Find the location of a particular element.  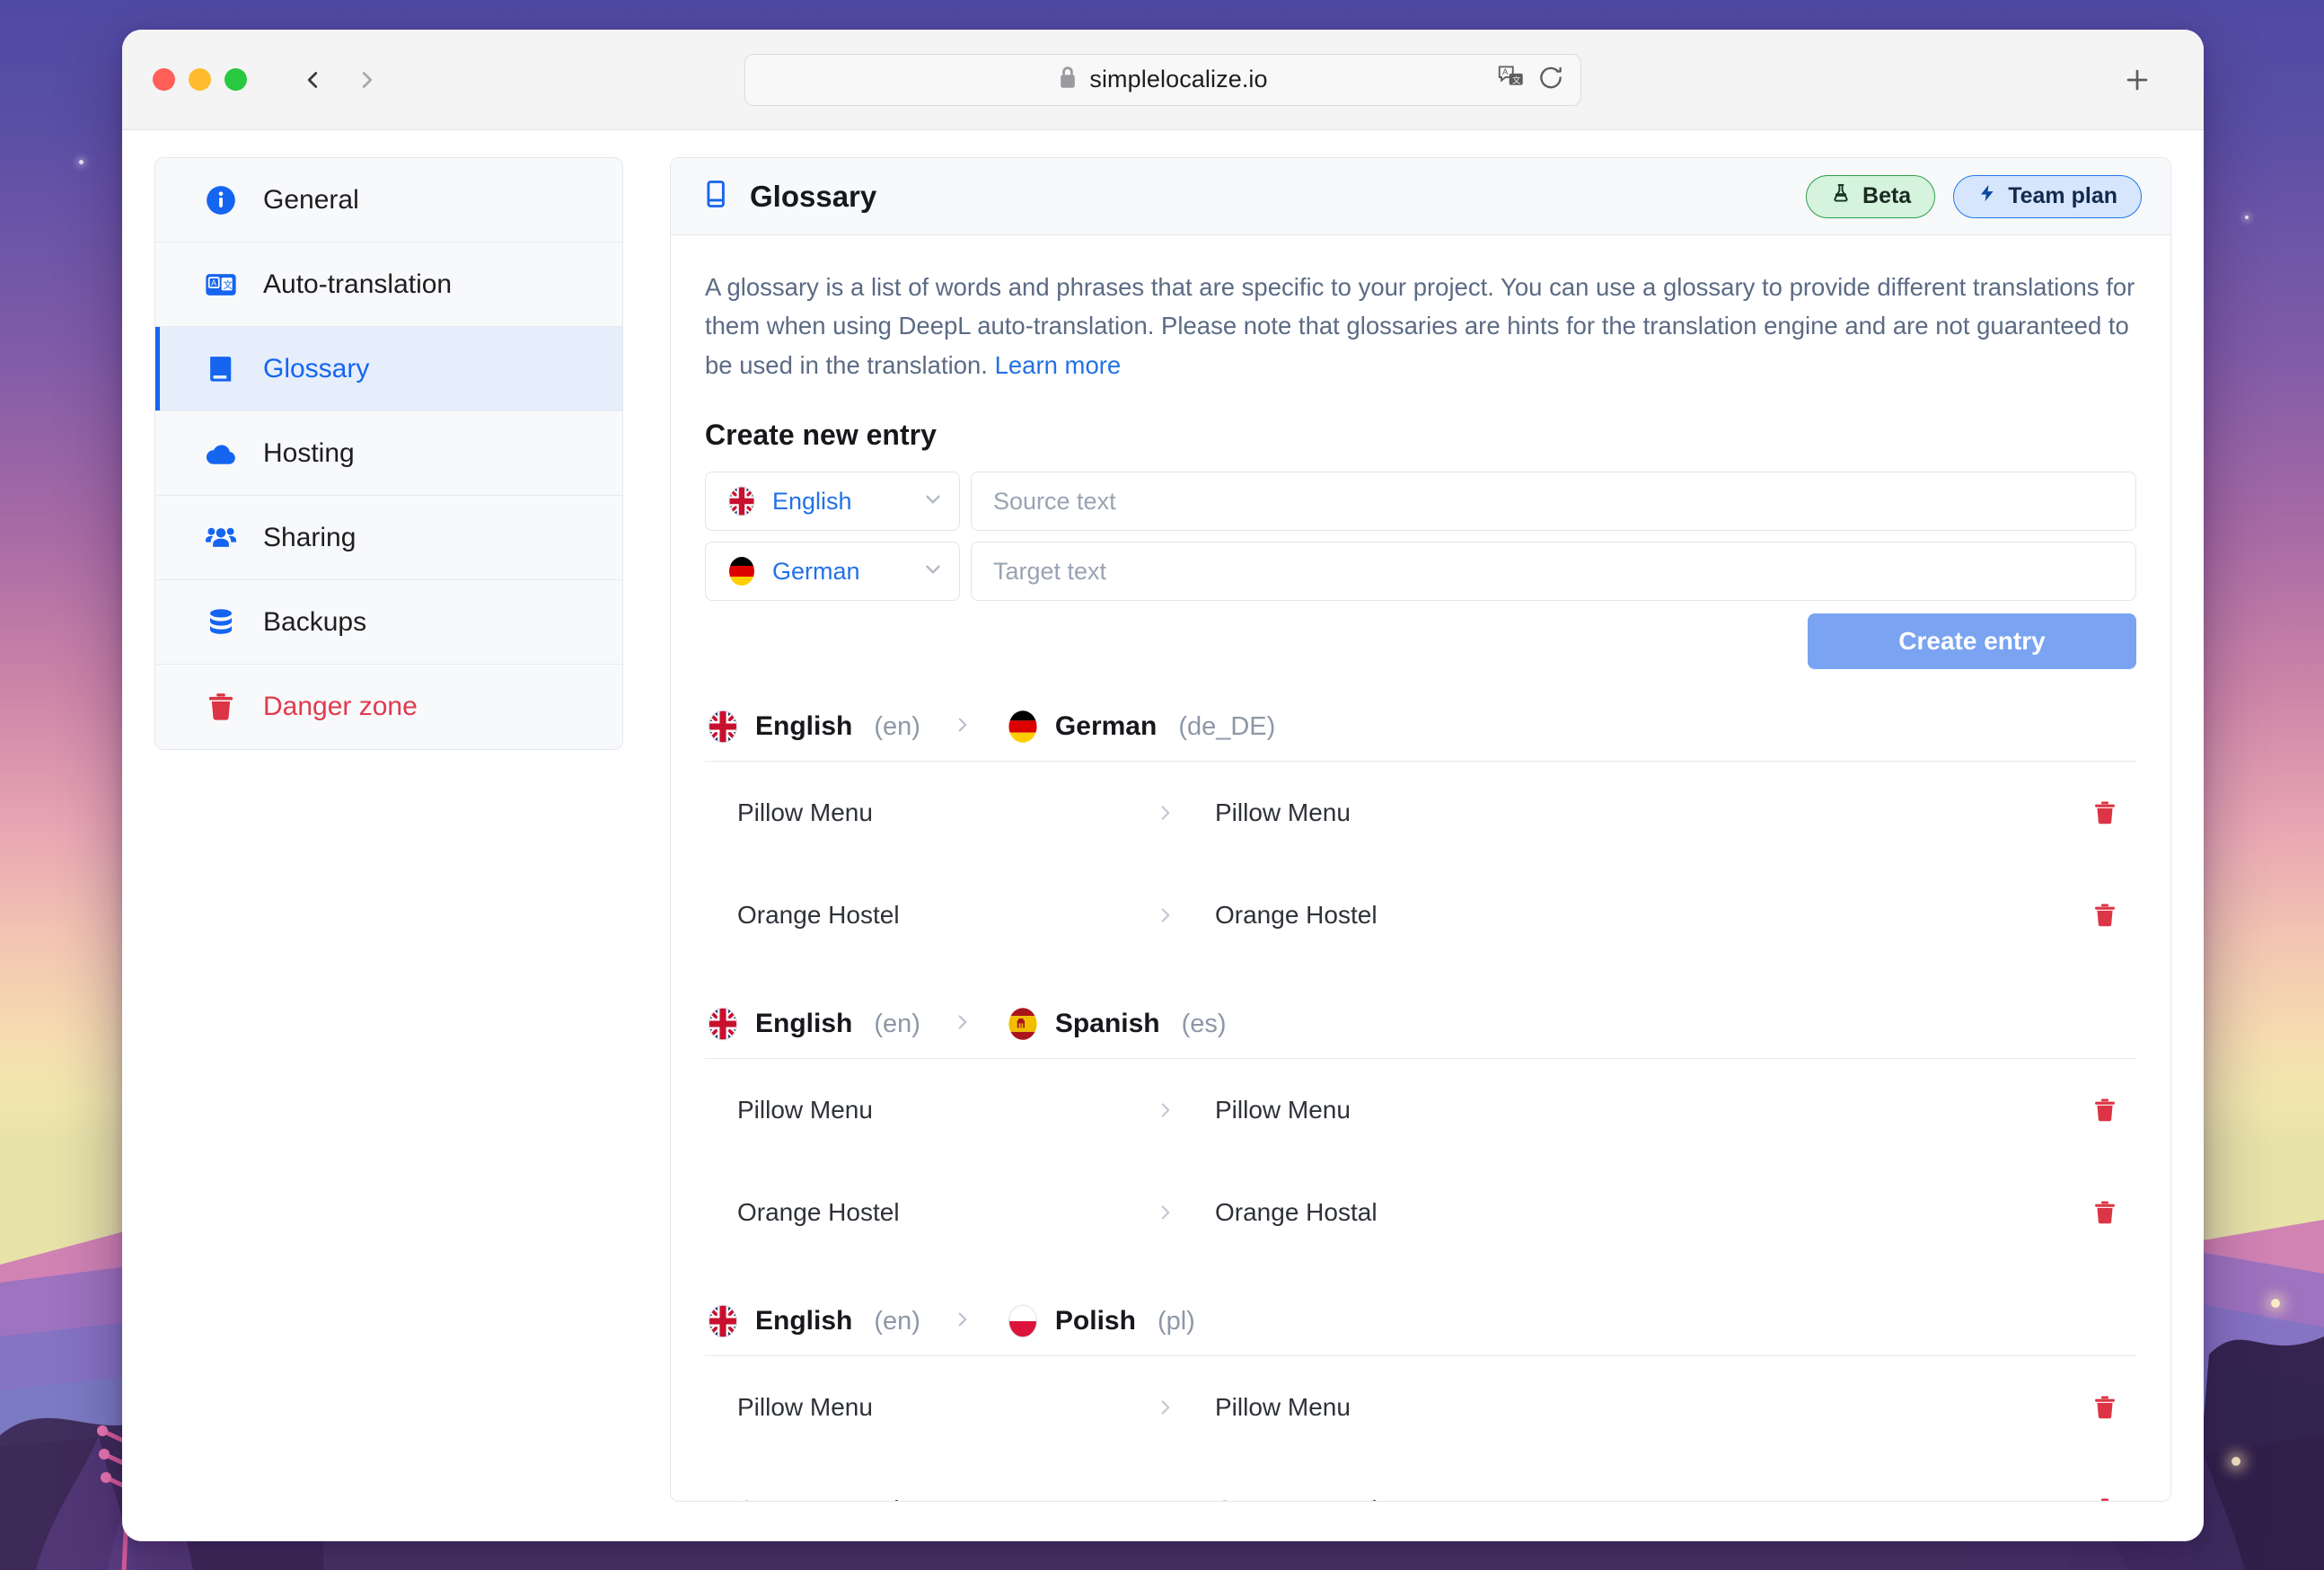

back-icon is located at coordinates (312, 80).